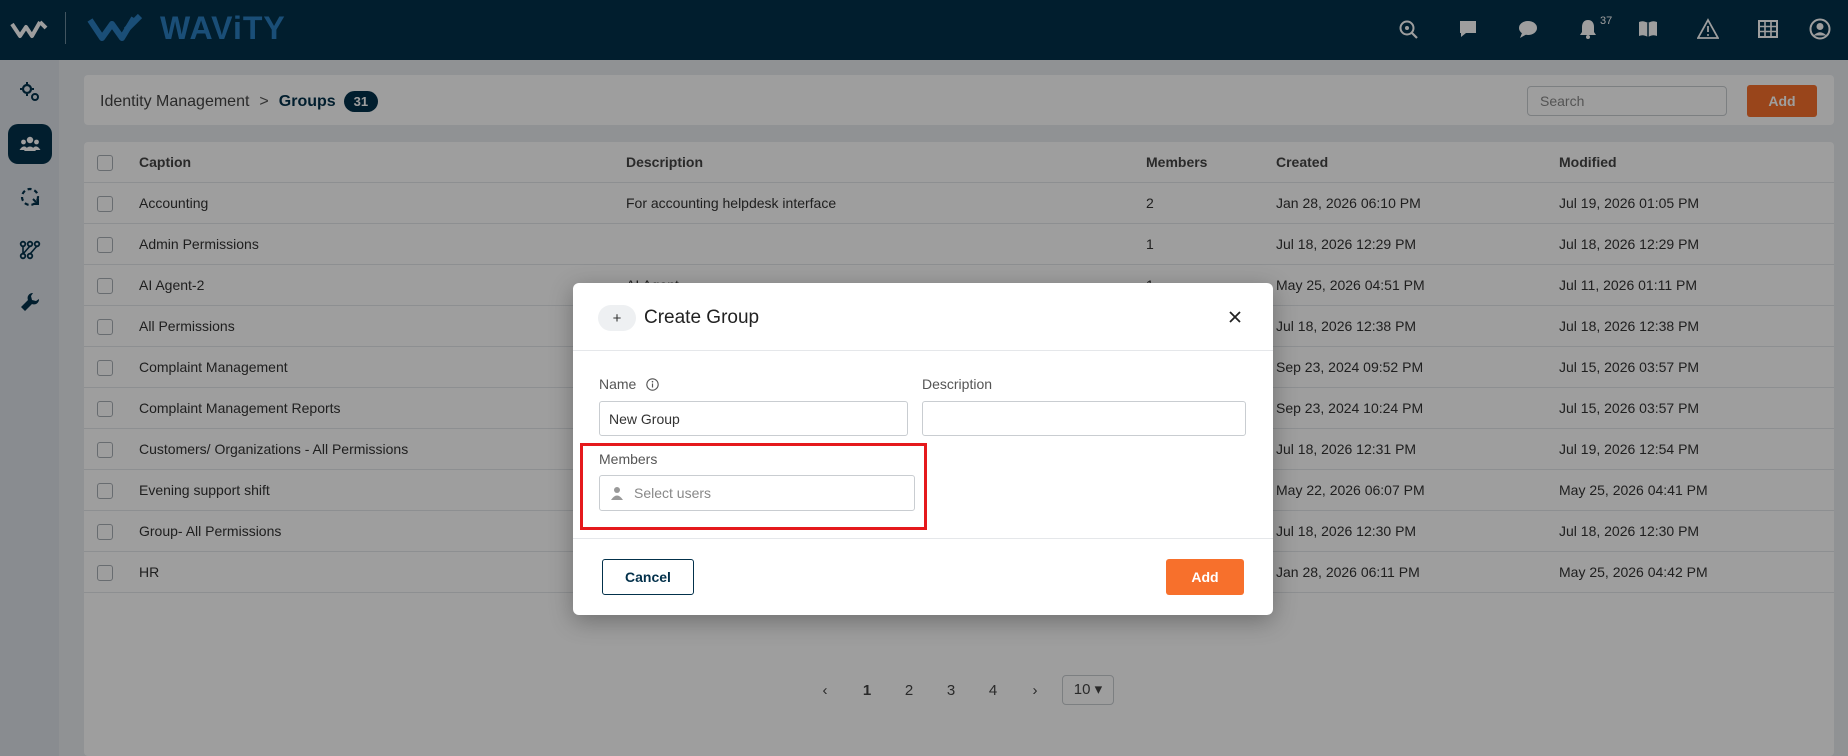  I want to click on members-select-input: Select users, so click(757, 493).